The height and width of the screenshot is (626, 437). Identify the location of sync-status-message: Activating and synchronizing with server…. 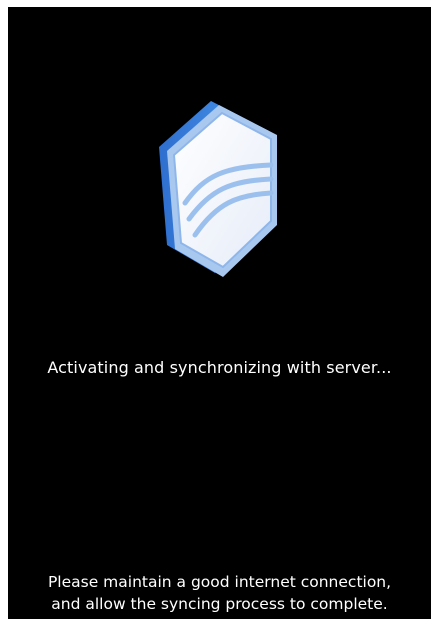
(219, 367).